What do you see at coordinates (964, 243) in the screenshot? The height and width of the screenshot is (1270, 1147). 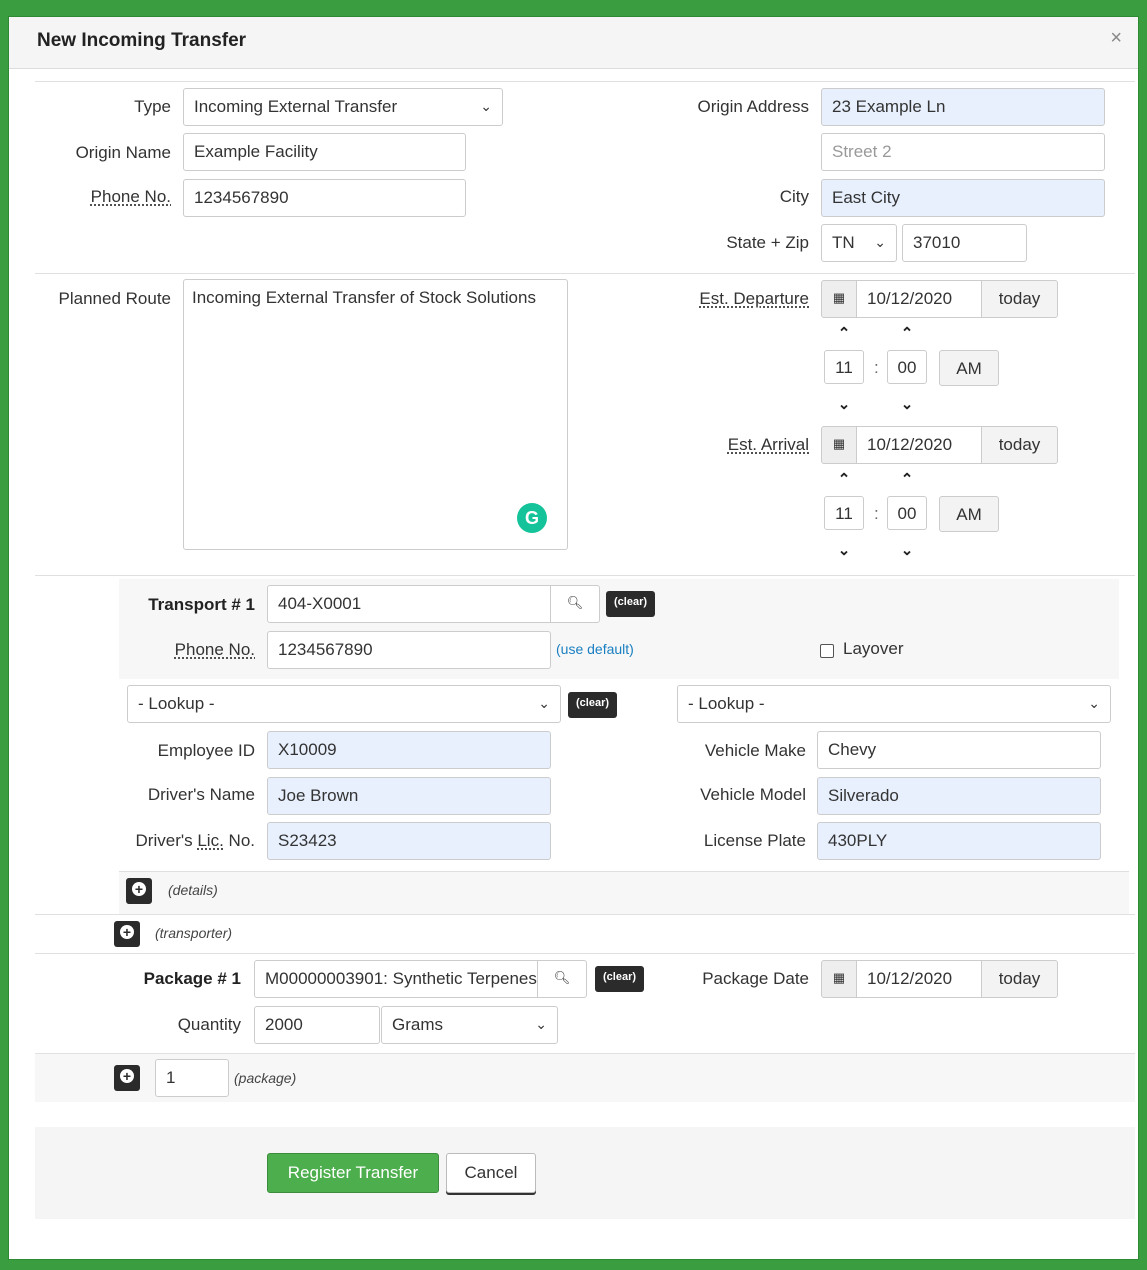 I see `zip-input: 37010` at bounding box center [964, 243].